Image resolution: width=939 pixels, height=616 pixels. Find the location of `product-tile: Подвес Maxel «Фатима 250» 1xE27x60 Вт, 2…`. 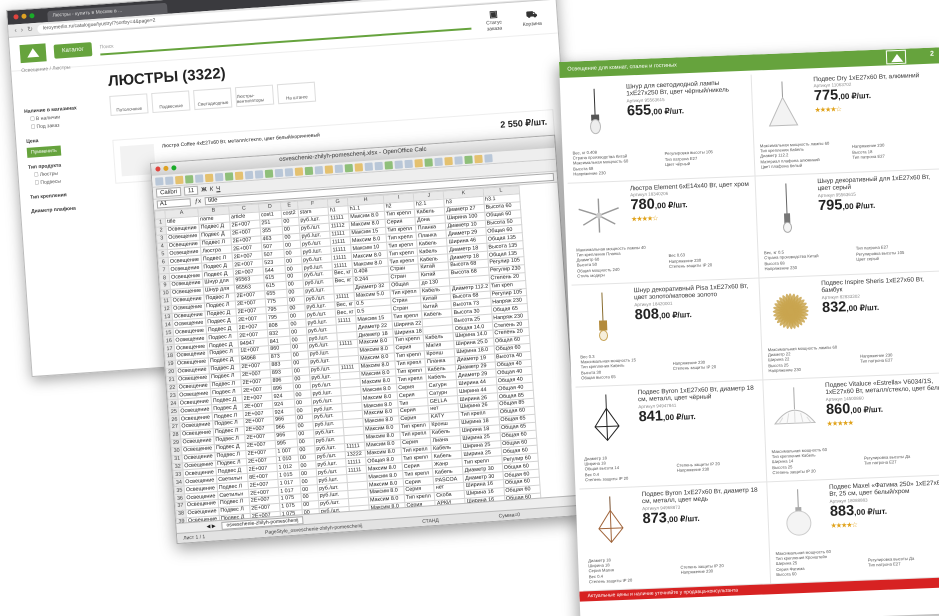

product-tile: Подвес Maxel «Фатима 250» 1xE27x60 Вт, 2… is located at coordinates (852, 530).